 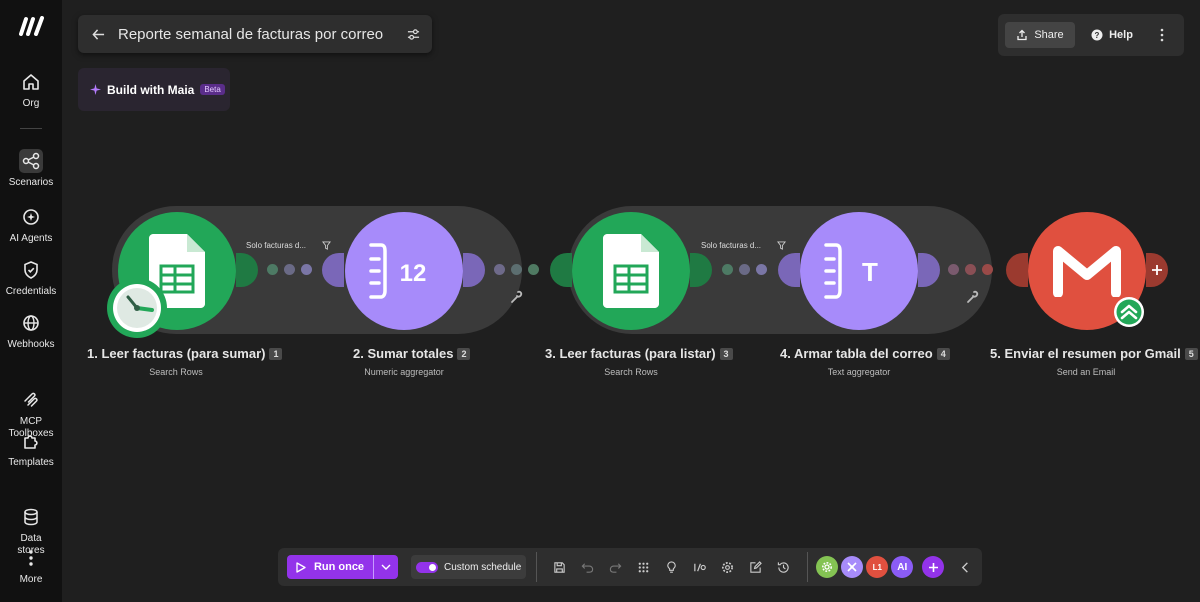 I want to click on database-icon, so click(x=31, y=509).